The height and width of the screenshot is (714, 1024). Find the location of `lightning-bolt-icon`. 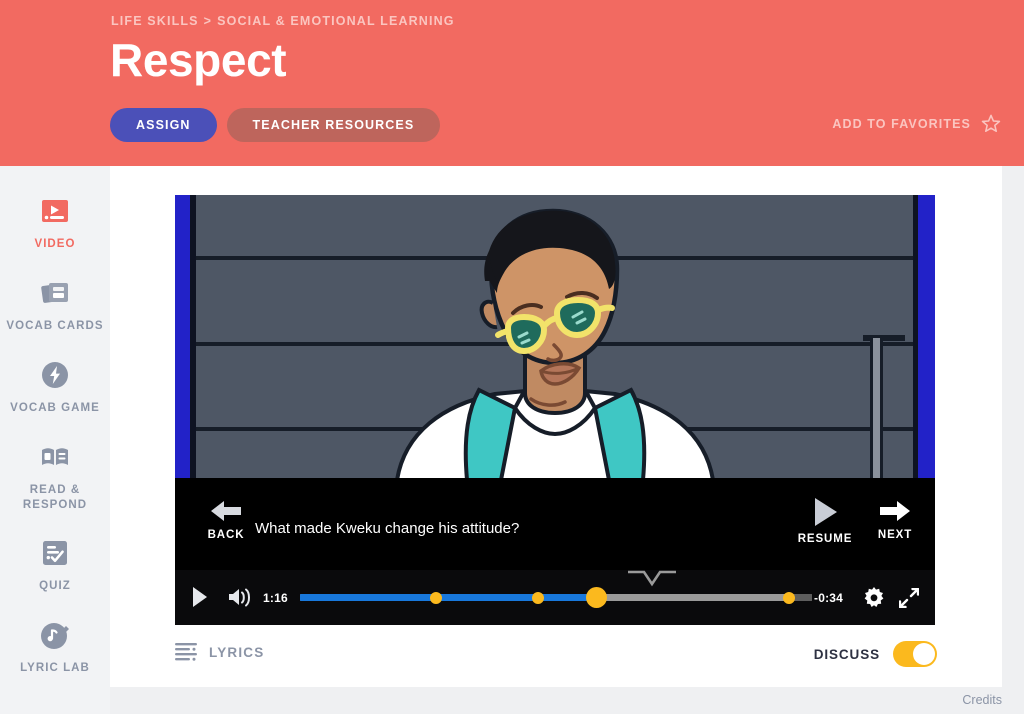

lightning-bolt-icon is located at coordinates (55, 375).